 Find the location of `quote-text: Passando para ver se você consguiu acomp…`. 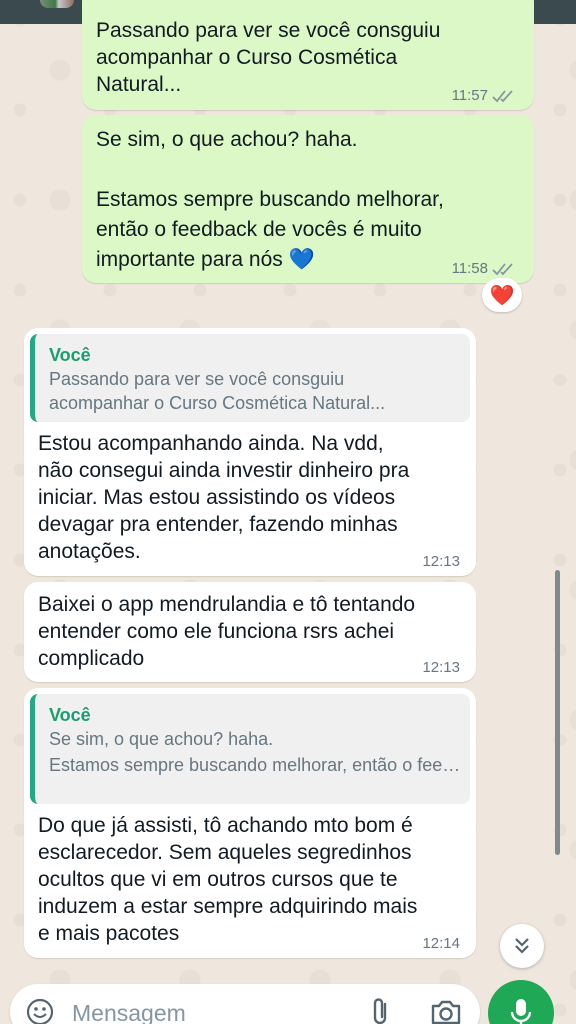

quote-text: Passando para ver se você consguiu acomp… is located at coordinates (217, 391).